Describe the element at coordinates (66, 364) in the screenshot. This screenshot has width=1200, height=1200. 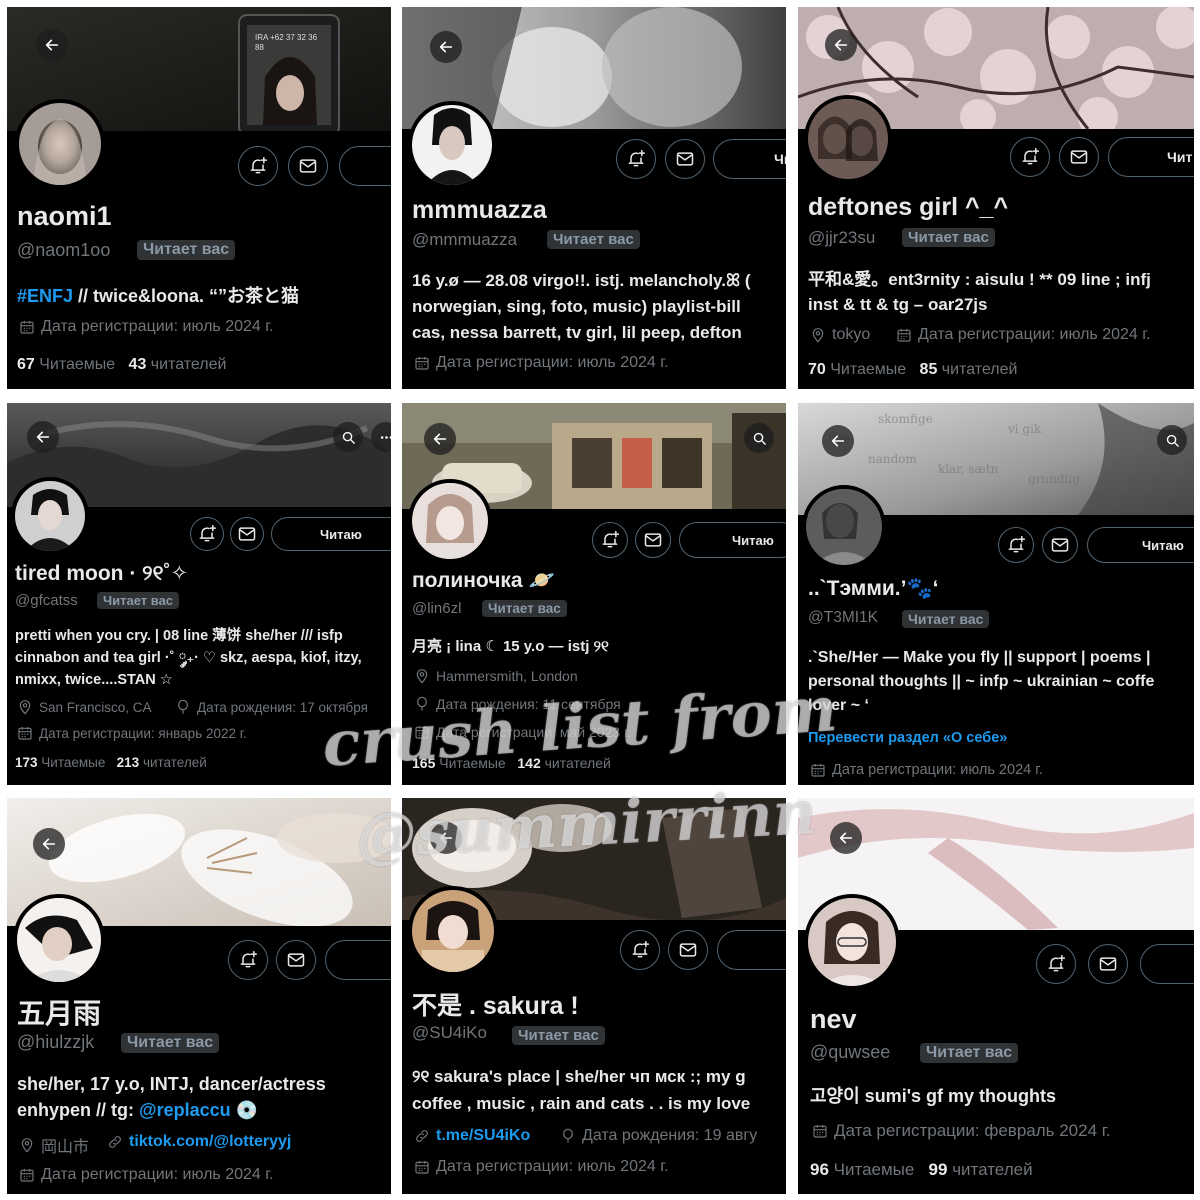
I see `following-link: 67 Читаемые` at that location.